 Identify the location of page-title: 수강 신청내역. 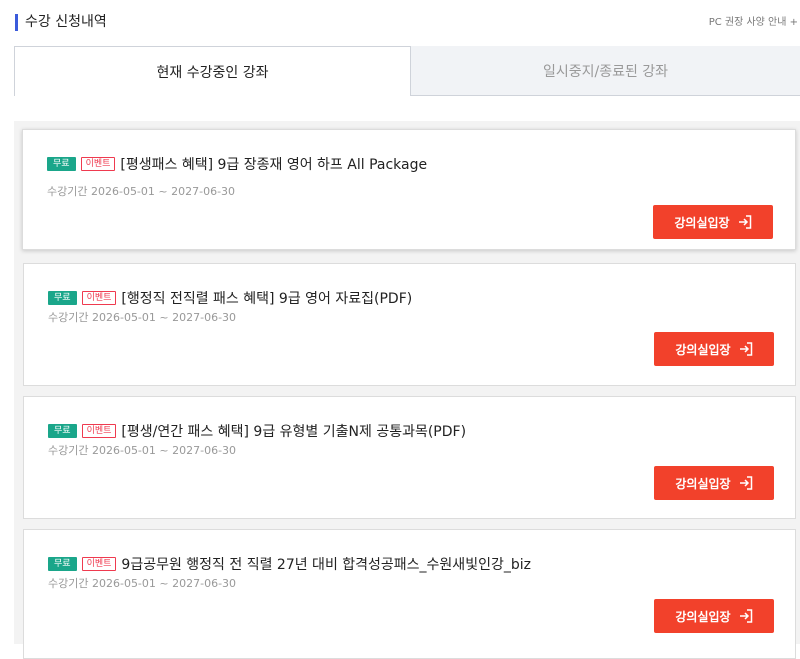
(66, 22).